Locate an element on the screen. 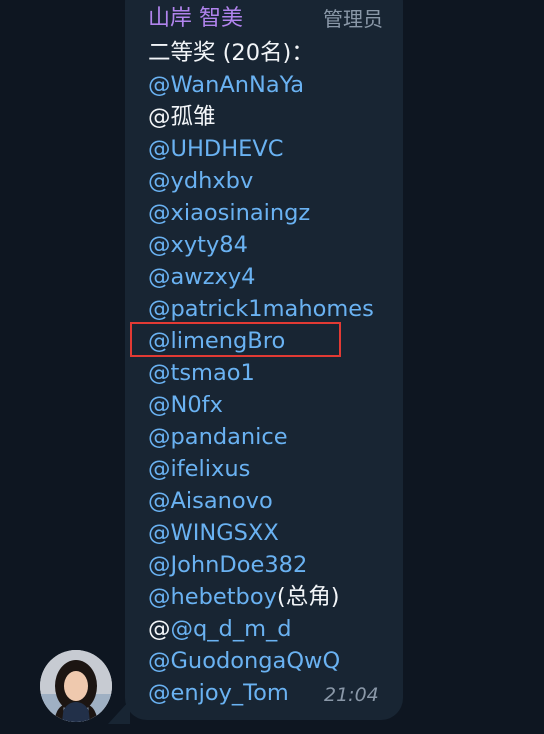  mention-link: @ydhxbv is located at coordinates (270, 181).